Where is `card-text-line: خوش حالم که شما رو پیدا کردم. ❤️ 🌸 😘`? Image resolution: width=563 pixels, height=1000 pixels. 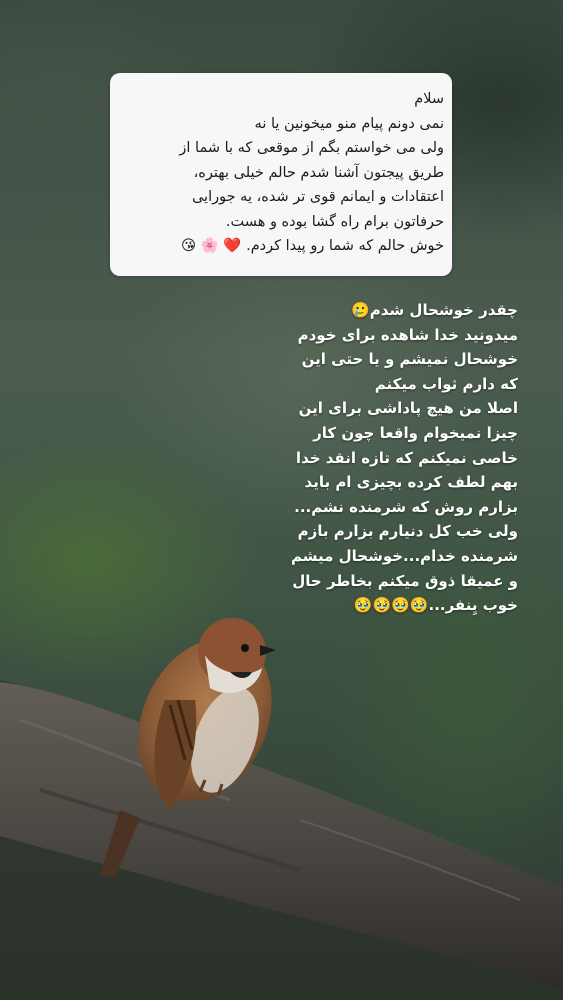 card-text-line: خوش حالم که شما رو پیدا کردم. ❤️ 🌸 😘 is located at coordinates (312, 246).